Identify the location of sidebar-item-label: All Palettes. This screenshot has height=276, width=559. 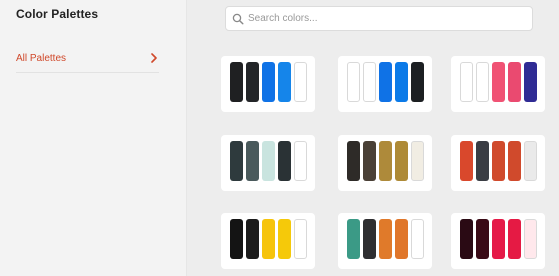
(41, 58).